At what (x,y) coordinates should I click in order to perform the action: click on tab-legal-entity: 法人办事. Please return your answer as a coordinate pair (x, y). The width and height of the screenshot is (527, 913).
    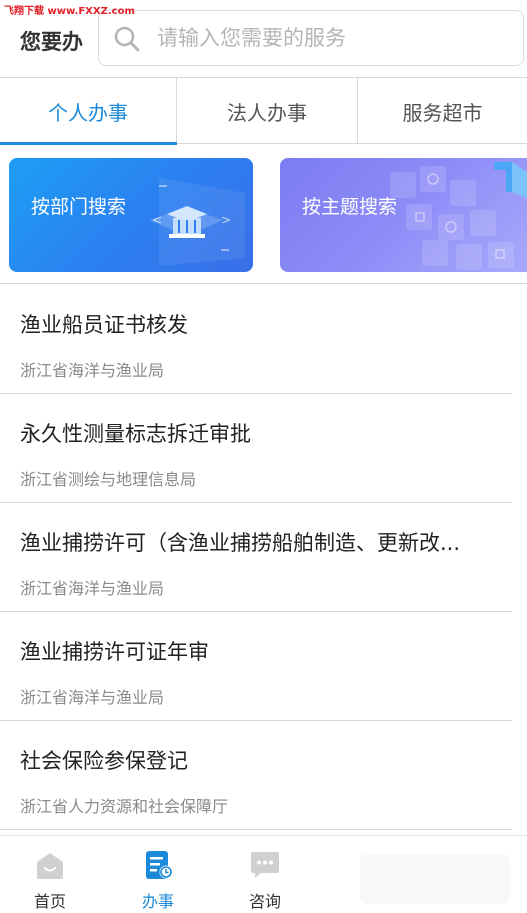
    Looking at the image, I should click on (267, 111).